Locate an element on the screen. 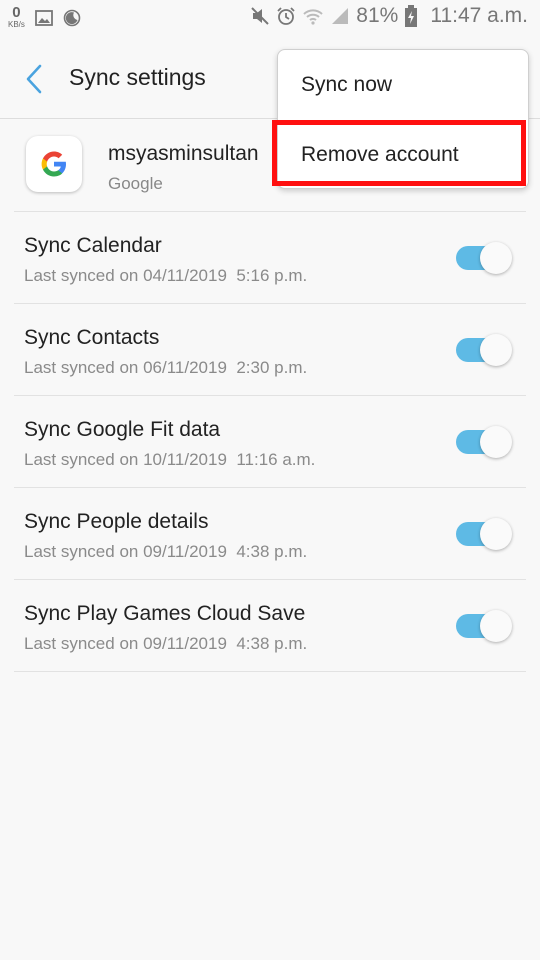 This screenshot has height=960, width=540. battery-charging-icon is located at coordinates (411, 16).